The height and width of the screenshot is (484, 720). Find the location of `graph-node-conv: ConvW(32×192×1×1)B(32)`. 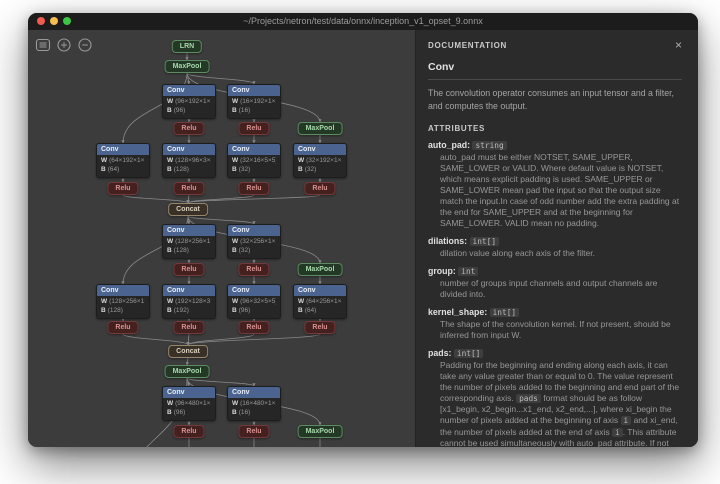

graph-node-conv: ConvW(32×192×1×1)B(32) is located at coordinates (320, 160).